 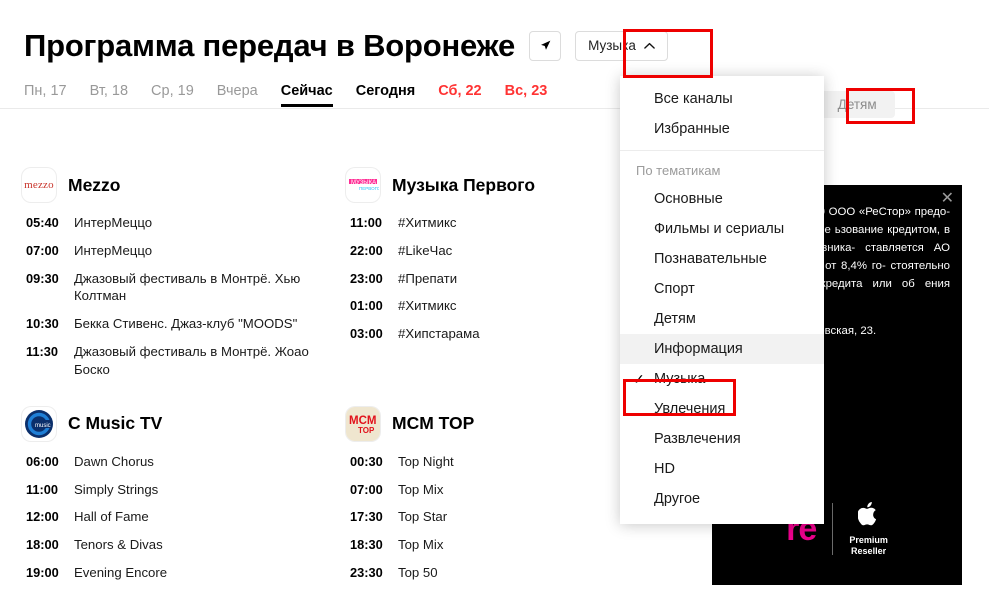 What do you see at coordinates (42, 324) in the screenshot?
I see `program-time: 10:30` at bounding box center [42, 324].